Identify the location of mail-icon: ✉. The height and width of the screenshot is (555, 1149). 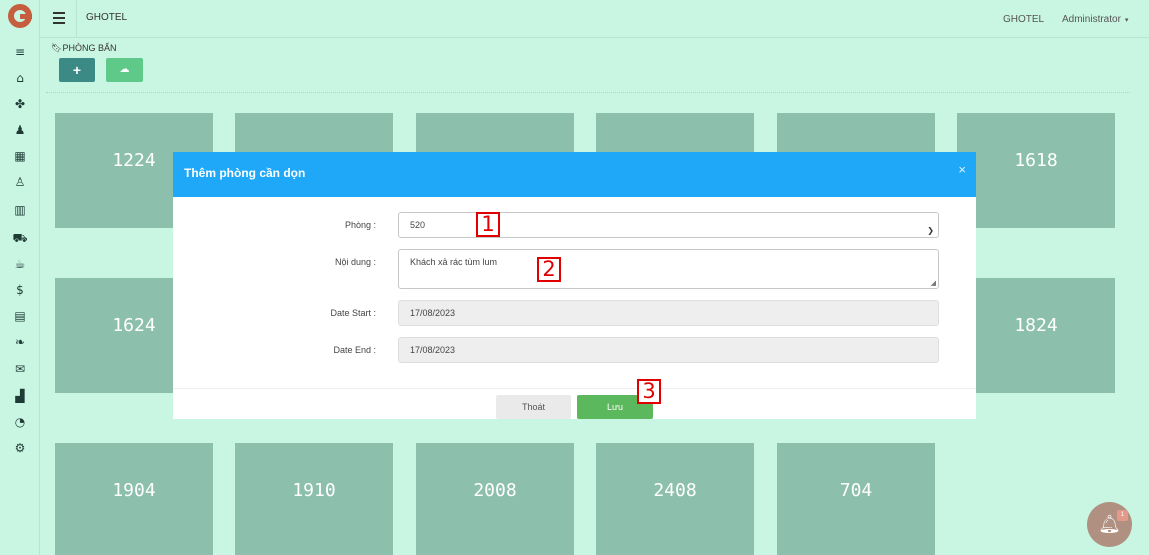
(20, 369).